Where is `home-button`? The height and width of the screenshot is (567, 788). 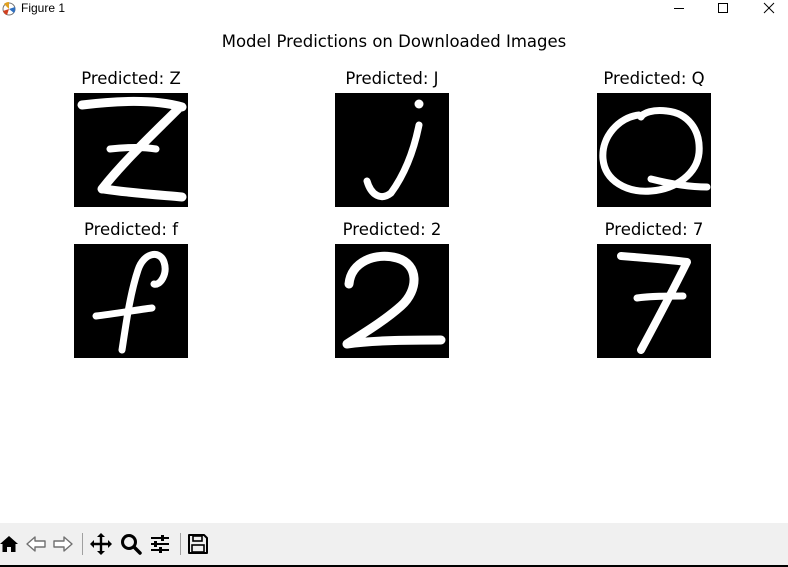 home-button is located at coordinates (11, 544).